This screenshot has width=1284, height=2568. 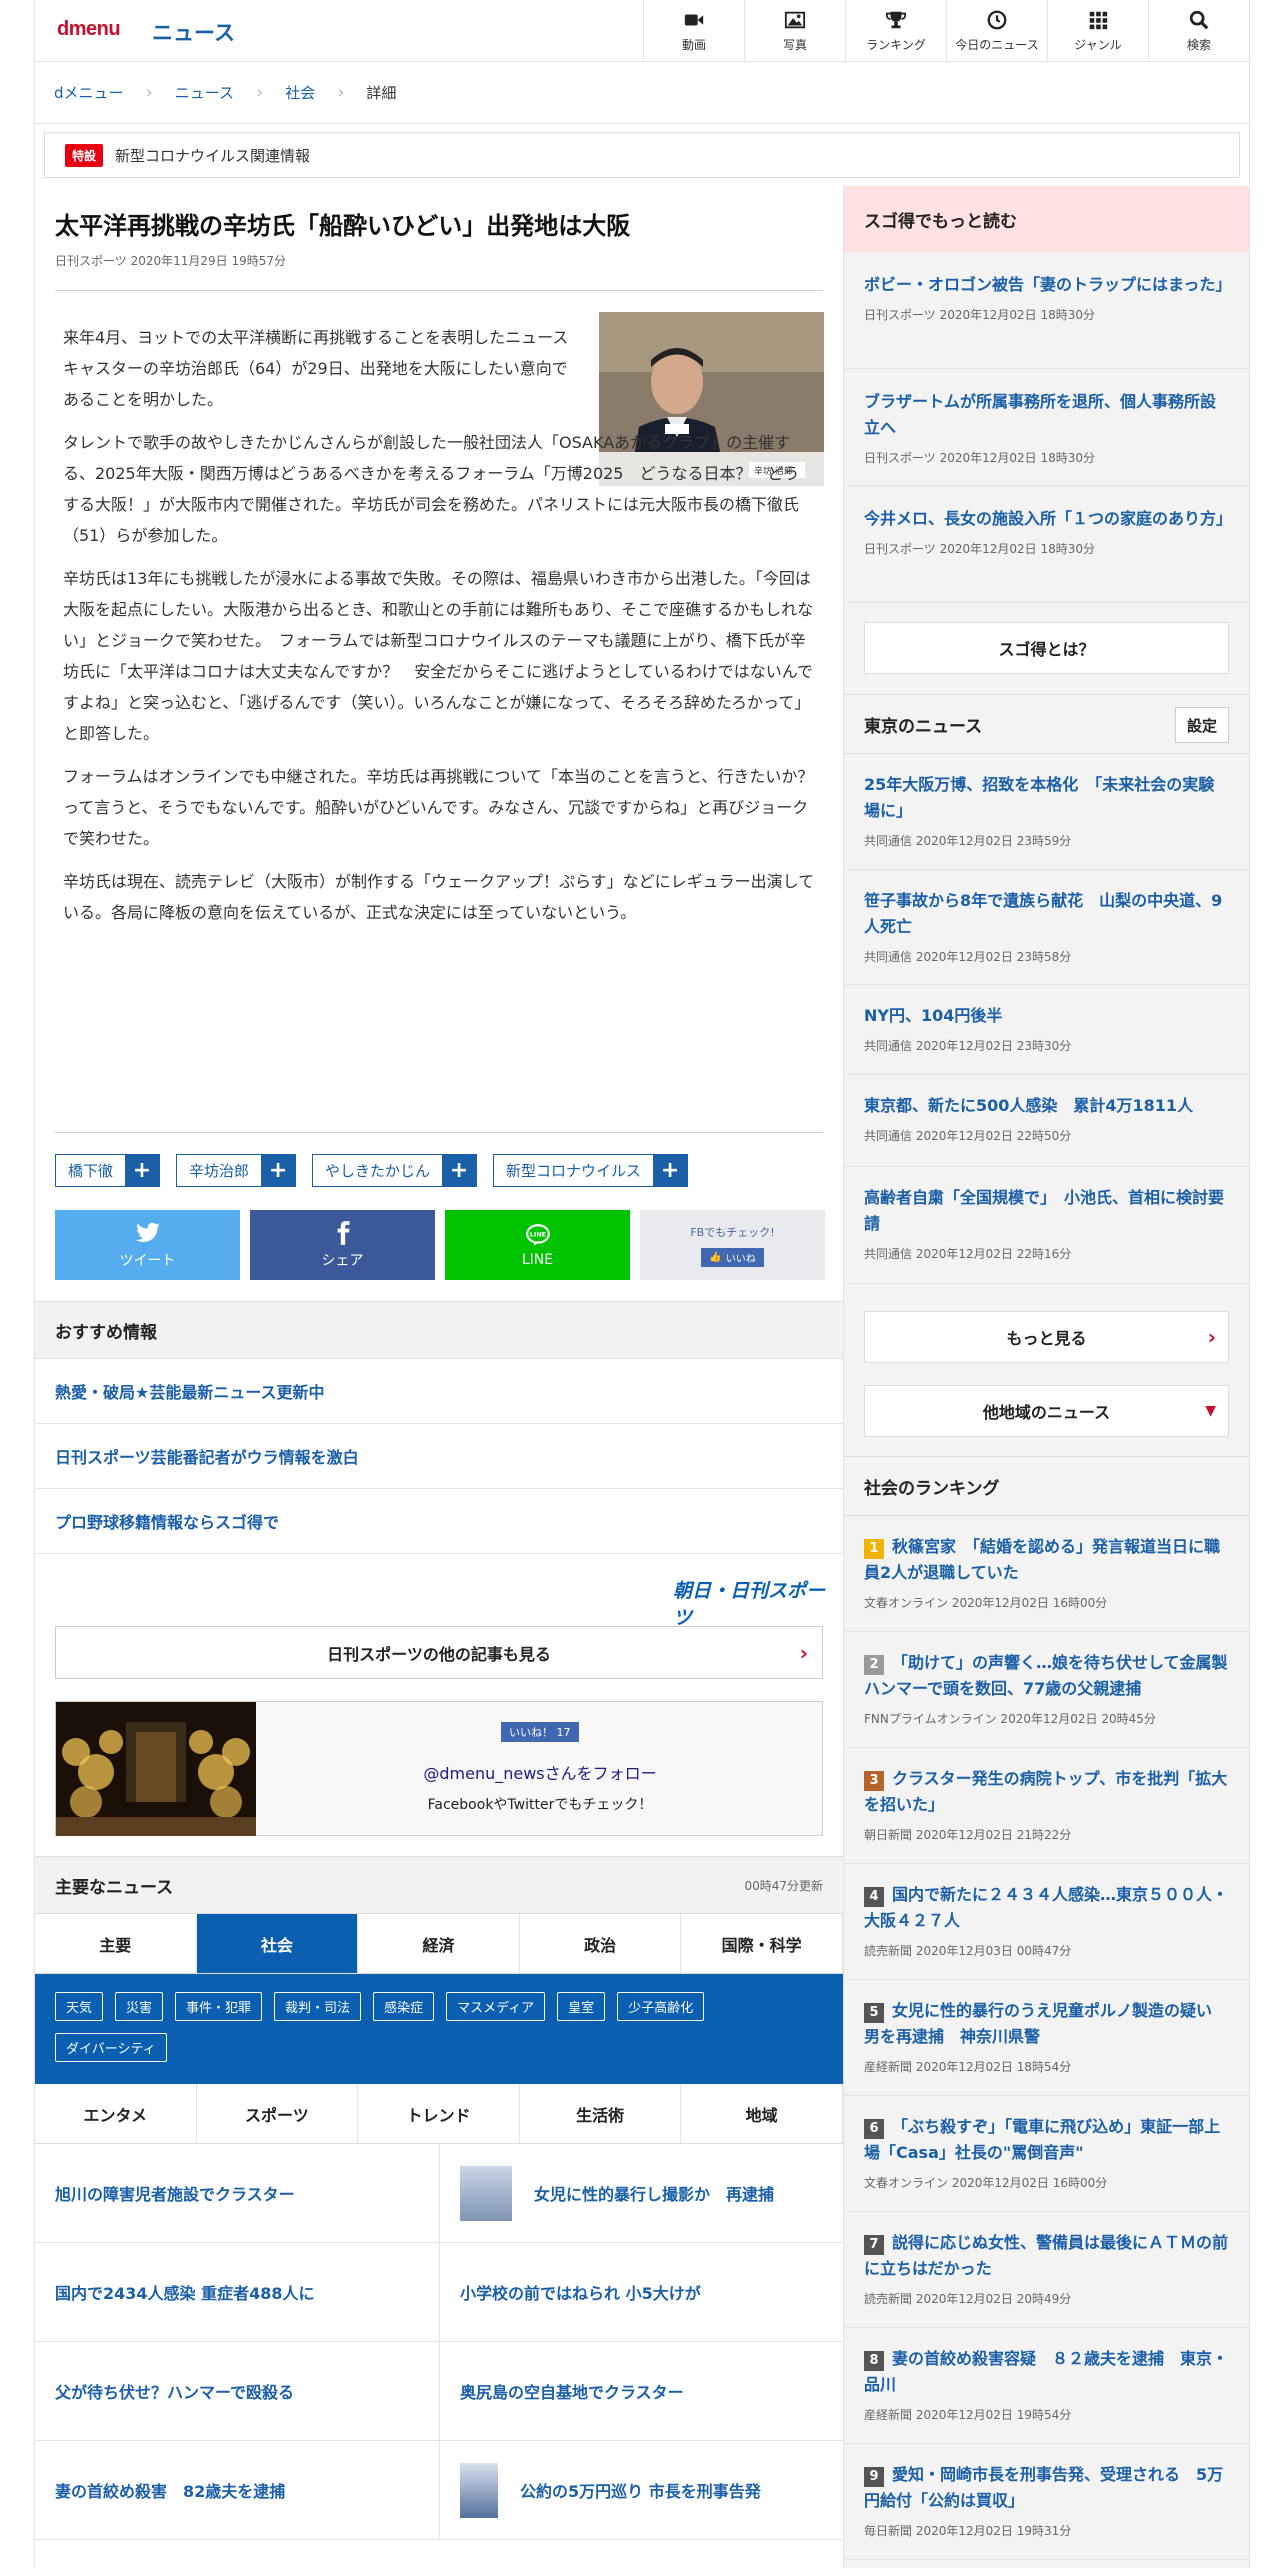 I want to click on follow-handle: @dmenu_newsさんをフォロー, so click(x=540, y=1772).